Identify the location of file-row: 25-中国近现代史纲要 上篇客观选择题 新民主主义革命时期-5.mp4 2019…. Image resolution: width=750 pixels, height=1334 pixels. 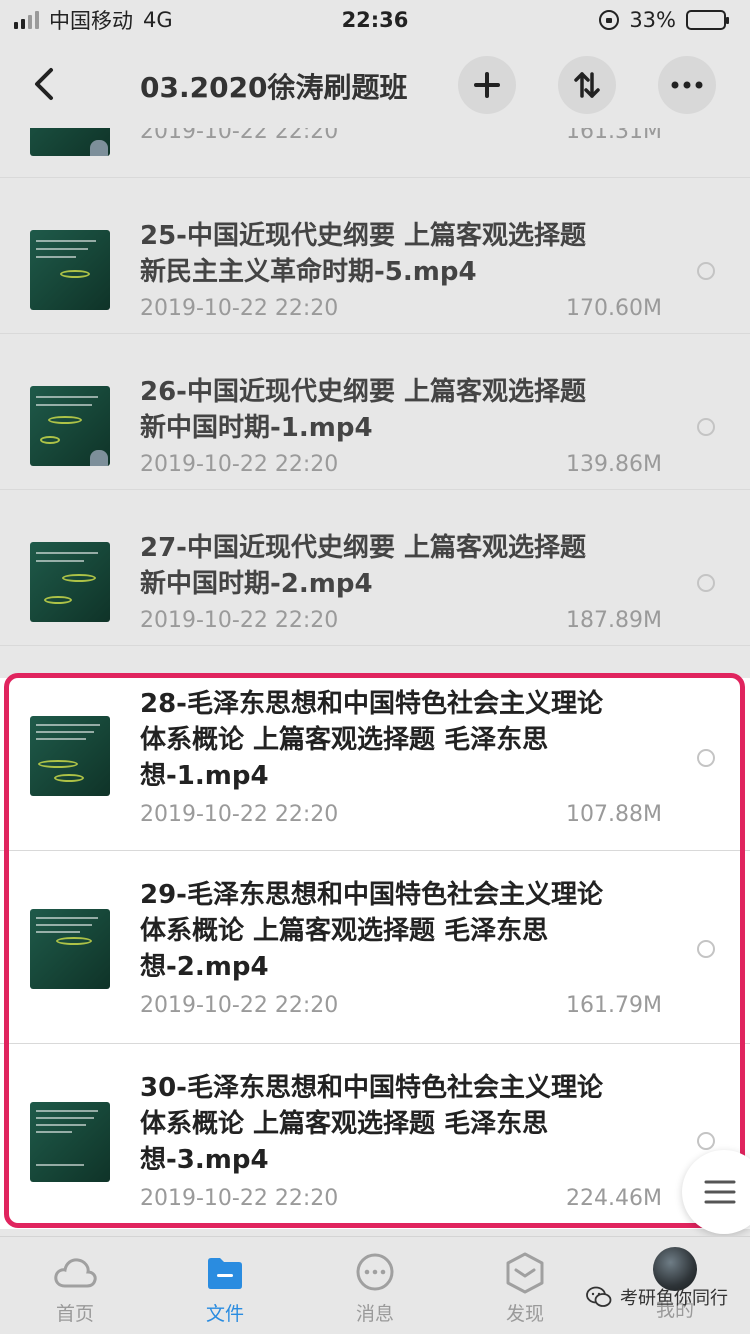
(375, 256).